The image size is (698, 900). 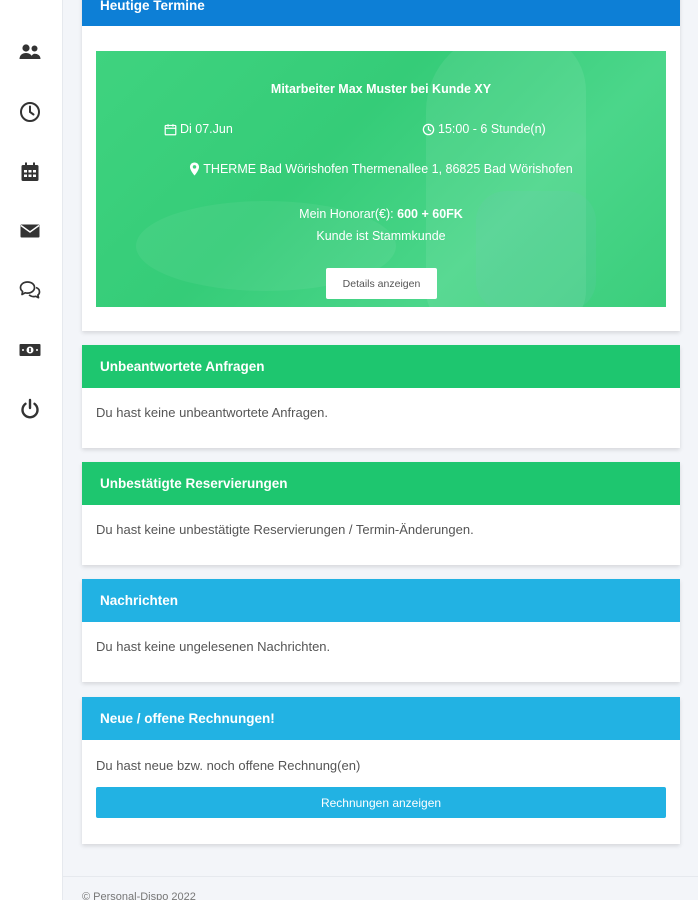 What do you see at coordinates (30, 231) in the screenshot?
I see `envelope-icon` at bounding box center [30, 231].